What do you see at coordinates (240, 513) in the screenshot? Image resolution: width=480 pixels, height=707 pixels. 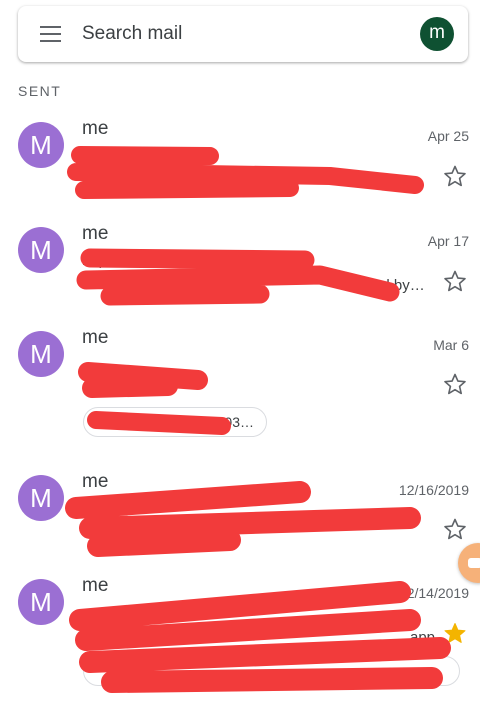 I see `email-row: M me 12/16/2019` at bounding box center [240, 513].